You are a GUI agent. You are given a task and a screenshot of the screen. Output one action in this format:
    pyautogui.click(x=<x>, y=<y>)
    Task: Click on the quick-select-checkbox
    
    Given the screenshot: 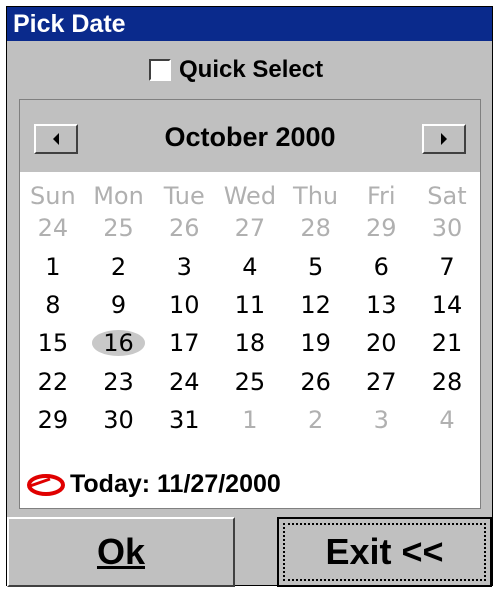 What is the action you would take?
    pyautogui.click(x=160, y=70)
    